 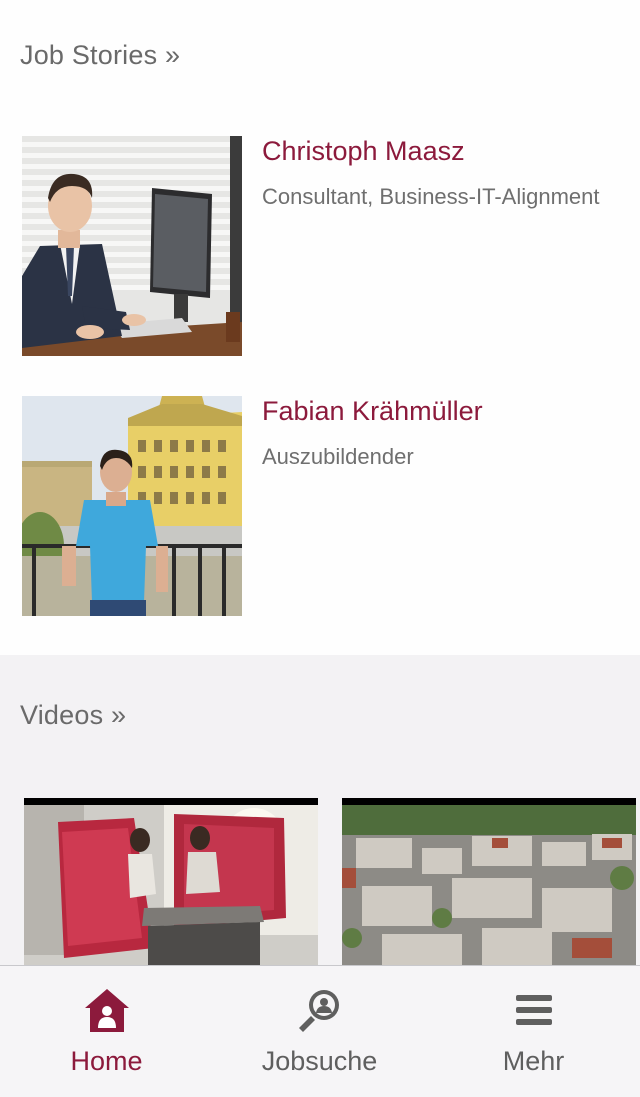 I want to click on bottom-tab-bar: Home Jobsuche Mehr, so click(x=320, y=1031).